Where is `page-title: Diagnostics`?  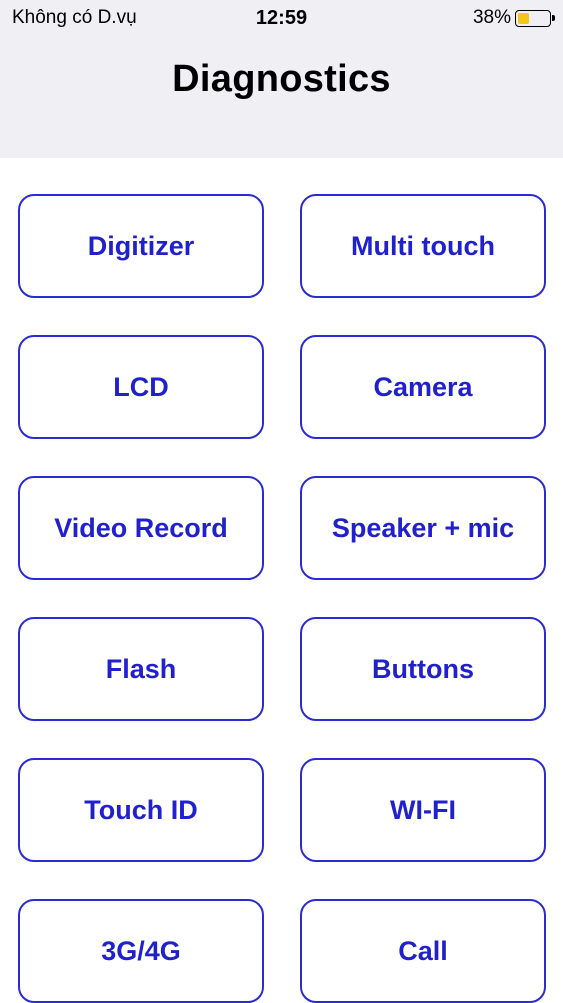
page-title: Diagnostics is located at coordinates (281, 79).